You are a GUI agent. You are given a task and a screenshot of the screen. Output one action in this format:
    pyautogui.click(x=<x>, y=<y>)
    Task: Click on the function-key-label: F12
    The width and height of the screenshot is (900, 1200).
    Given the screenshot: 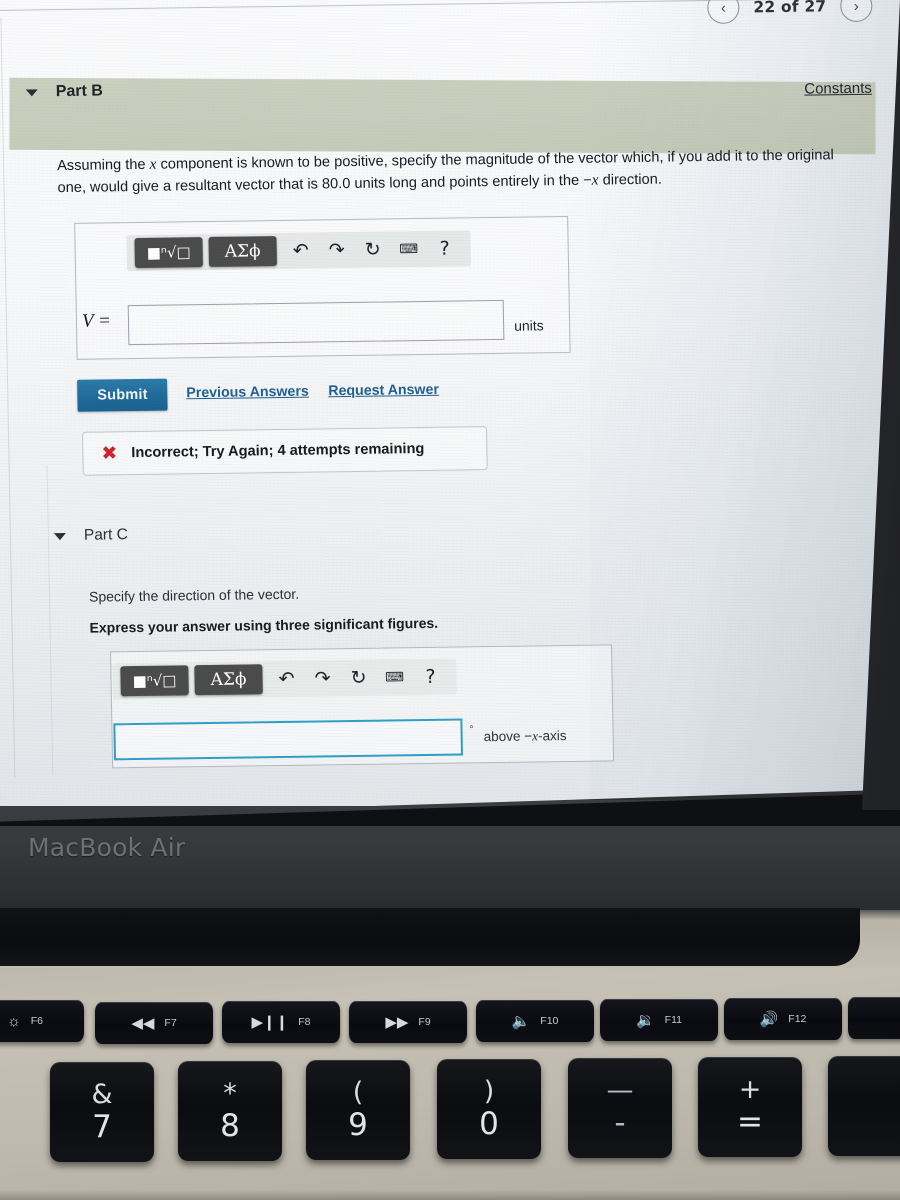 What is the action you would take?
    pyautogui.click(x=797, y=1019)
    